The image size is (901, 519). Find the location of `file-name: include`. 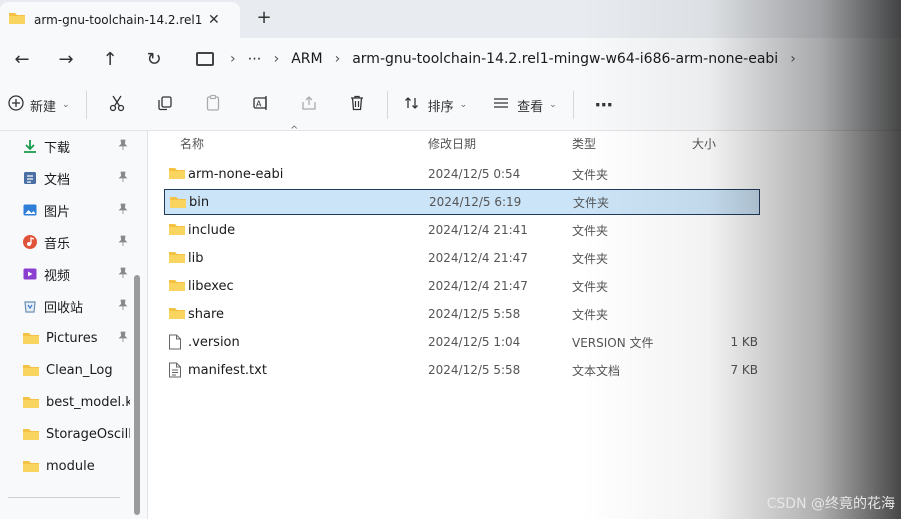

file-name: include is located at coordinates (212, 230).